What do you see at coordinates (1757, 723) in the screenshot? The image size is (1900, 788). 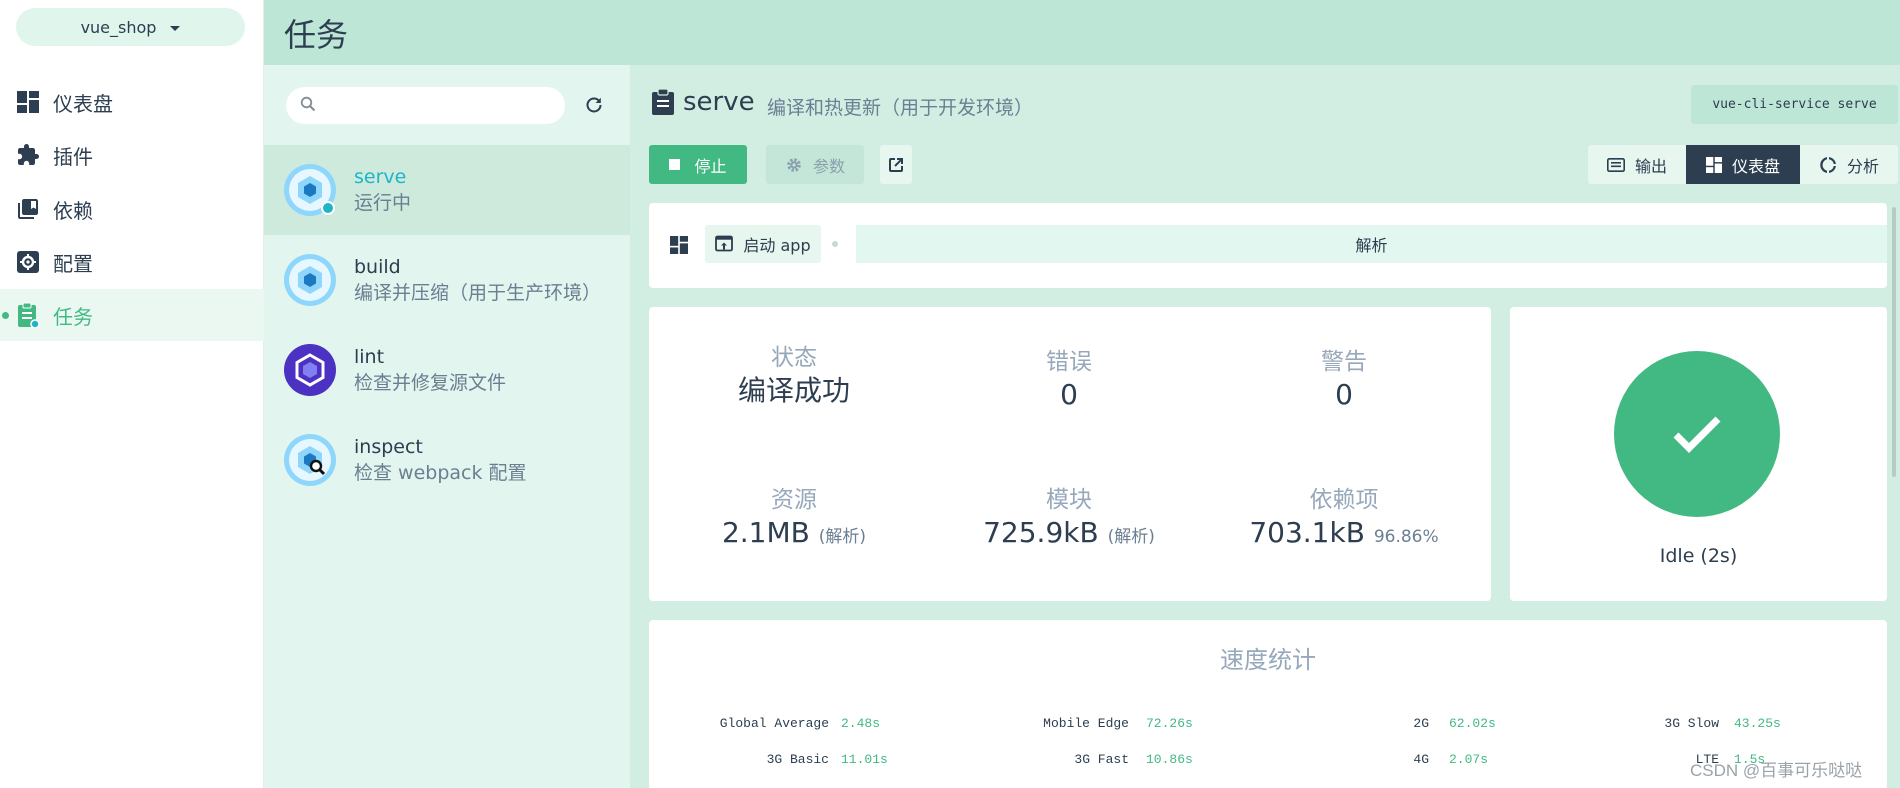 I see `speed-value: 43.25s` at bounding box center [1757, 723].